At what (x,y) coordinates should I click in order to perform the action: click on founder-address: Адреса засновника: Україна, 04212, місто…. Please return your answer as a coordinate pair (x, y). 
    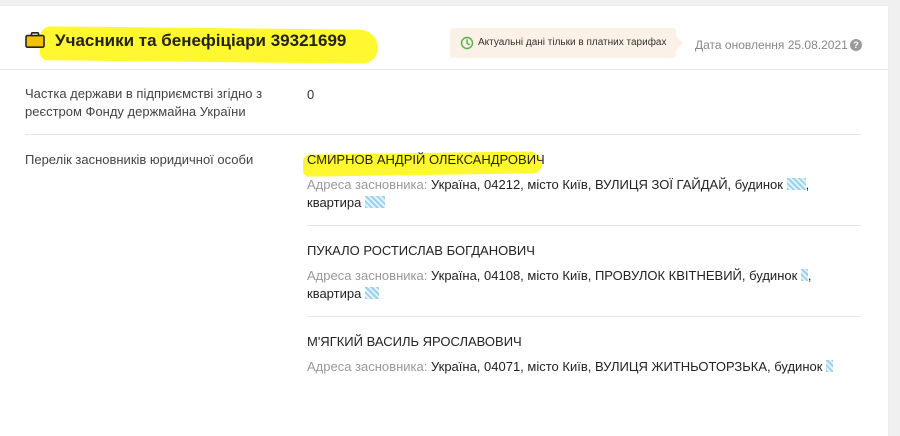
    Looking at the image, I should click on (582, 194).